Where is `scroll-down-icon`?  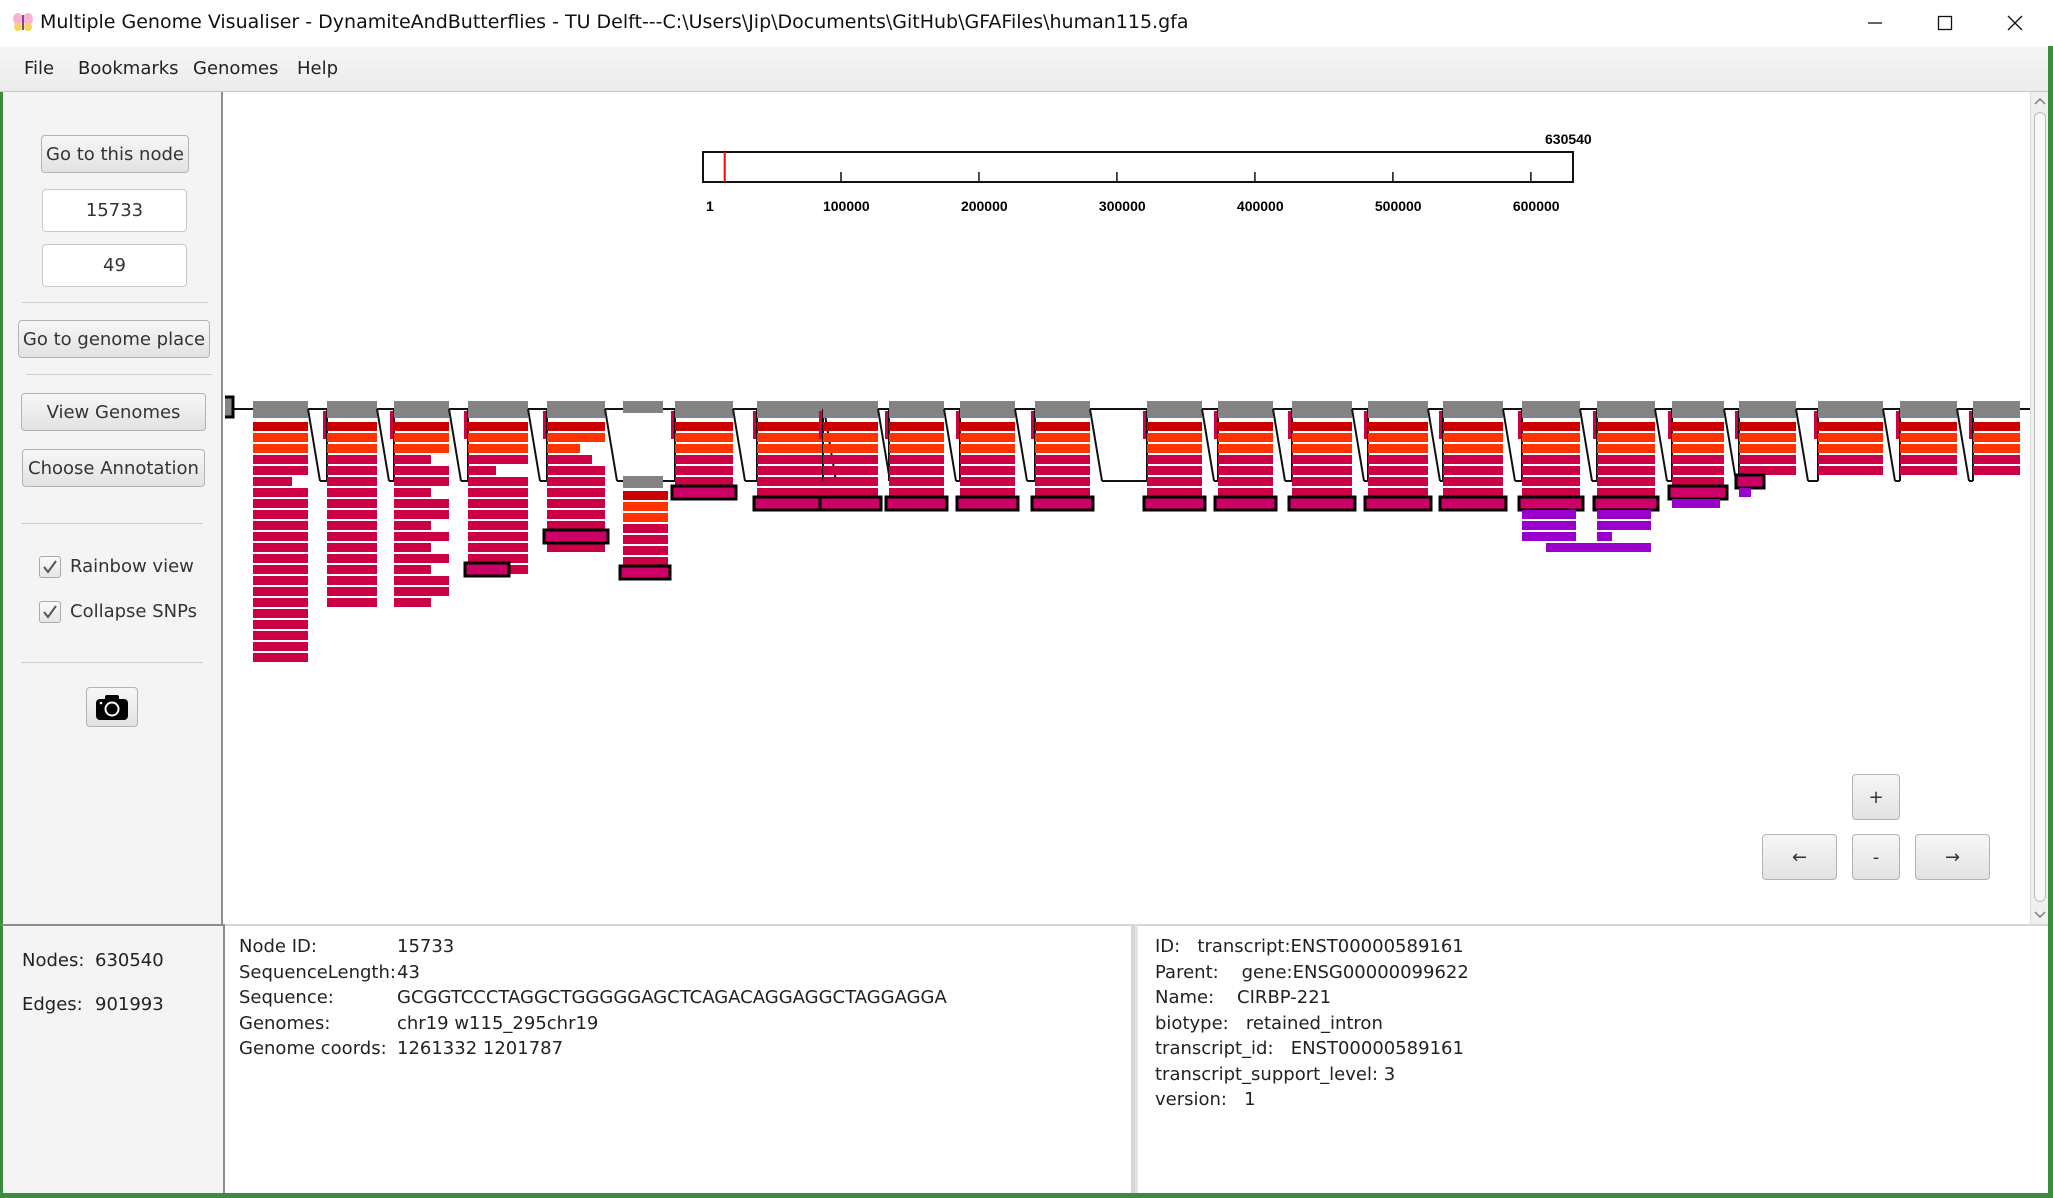 scroll-down-icon is located at coordinates (2040, 915).